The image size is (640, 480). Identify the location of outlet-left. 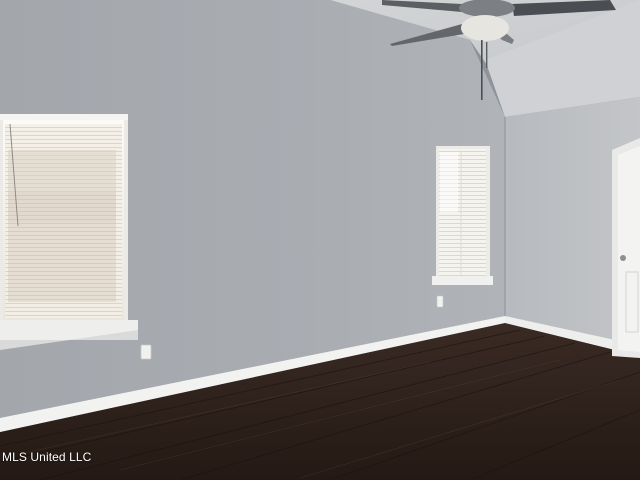
(146, 352).